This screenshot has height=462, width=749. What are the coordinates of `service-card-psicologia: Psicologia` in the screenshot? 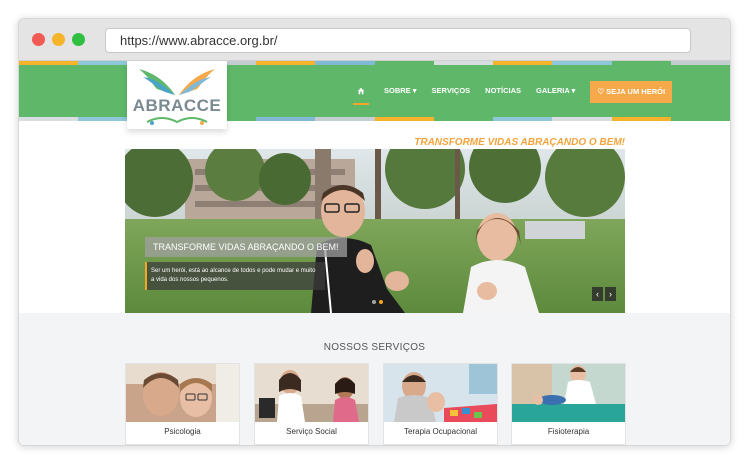 It's located at (182, 404).